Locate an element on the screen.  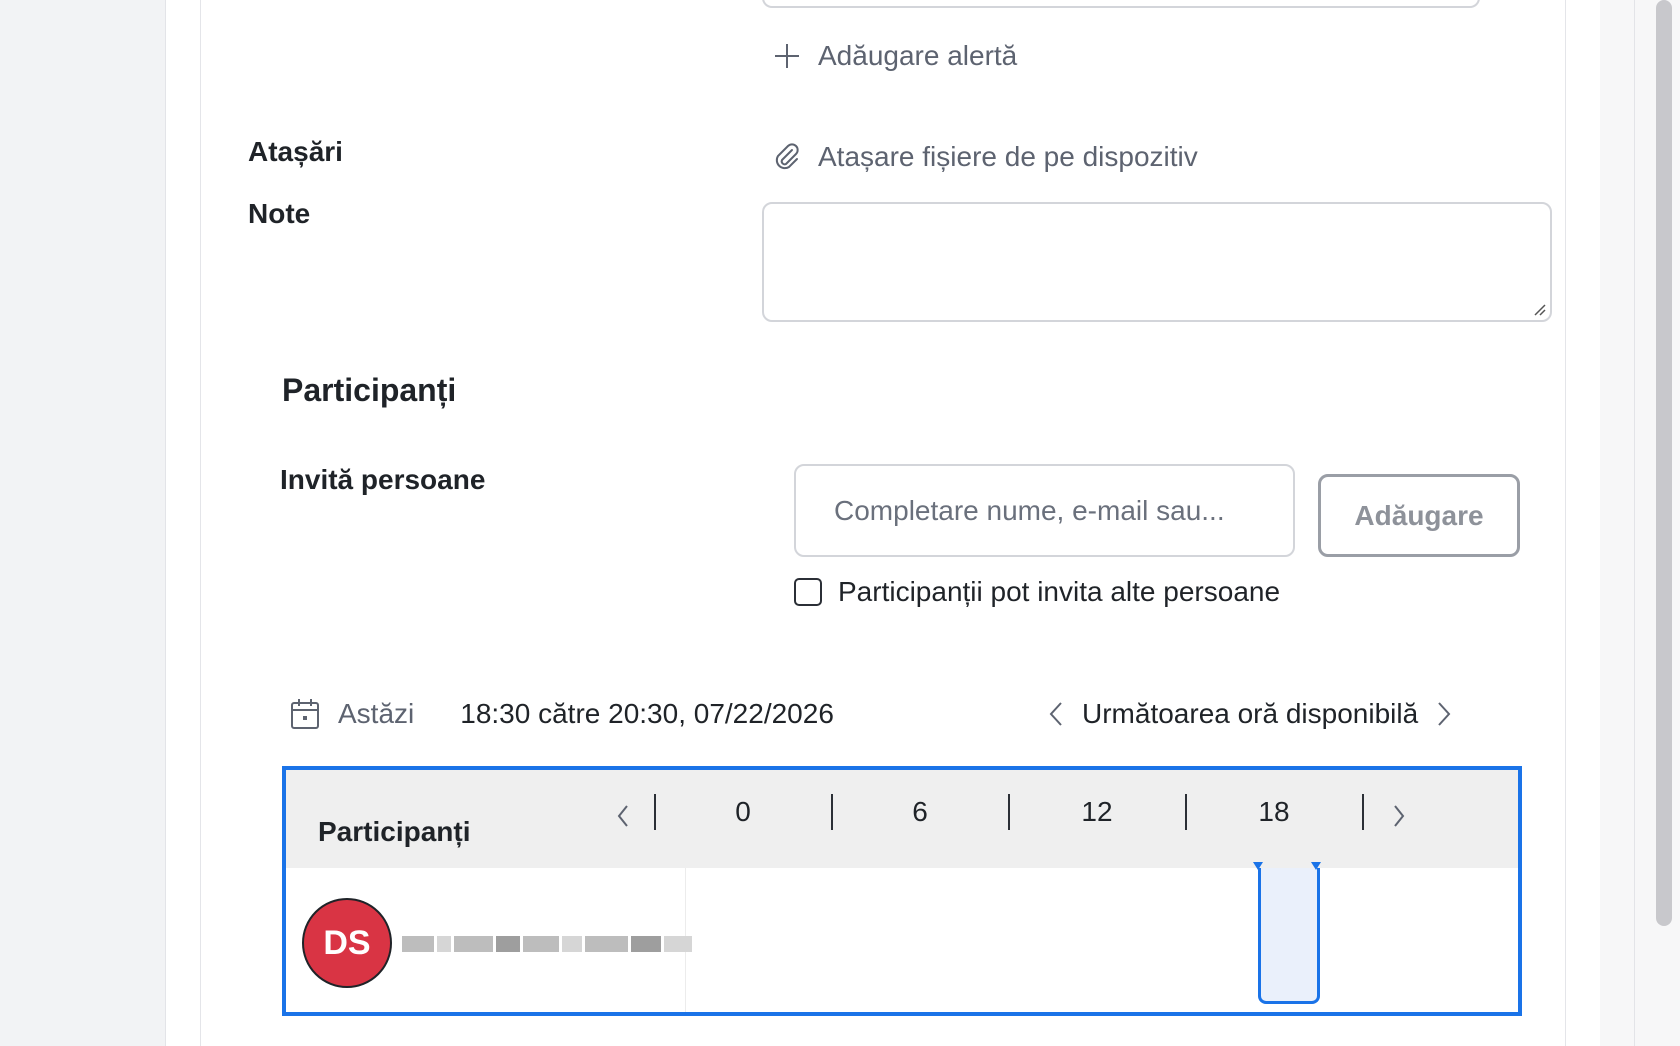
attach-files-link: Atașare fișiere de pe dispozitiv is located at coordinates (985, 157).